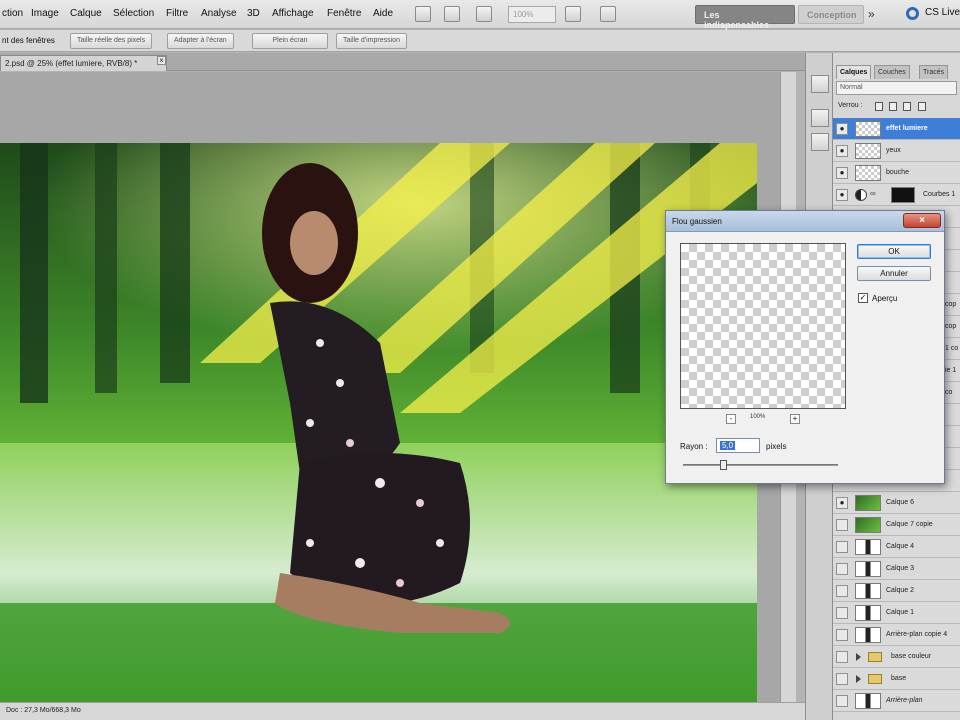 The width and height of the screenshot is (960, 720). Describe the element at coordinates (177, 13) in the screenshot. I see `menu-filtre: Filtre` at that location.